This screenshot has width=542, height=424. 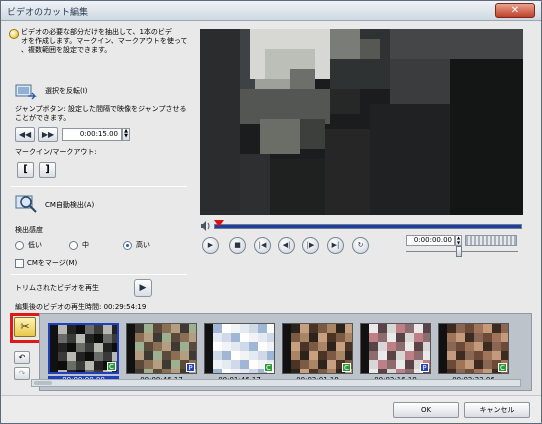 What do you see at coordinates (19, 245) in the screenshot?
I see `sensitivity-low-radio` at bounding box center [19, 245].